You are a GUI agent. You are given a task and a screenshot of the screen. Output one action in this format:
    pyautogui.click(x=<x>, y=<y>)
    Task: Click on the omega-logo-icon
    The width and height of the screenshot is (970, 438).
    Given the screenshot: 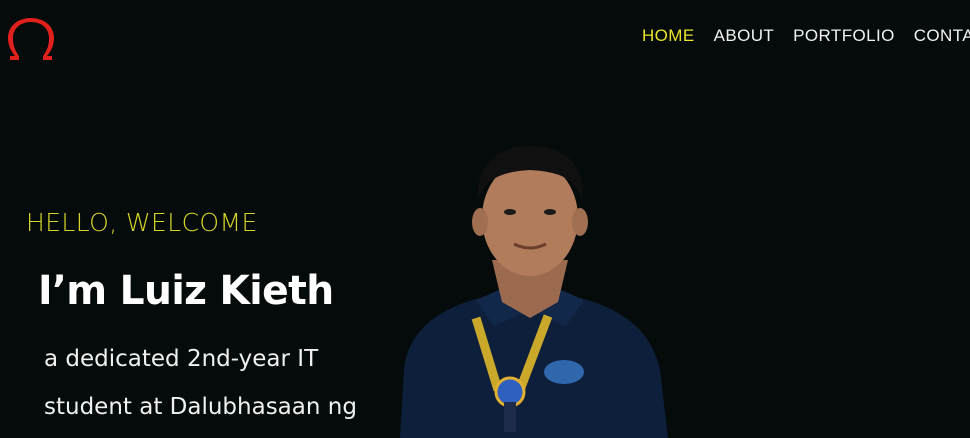 What is the action you would take?
    pyautogui.click(x=31, y=40)
    